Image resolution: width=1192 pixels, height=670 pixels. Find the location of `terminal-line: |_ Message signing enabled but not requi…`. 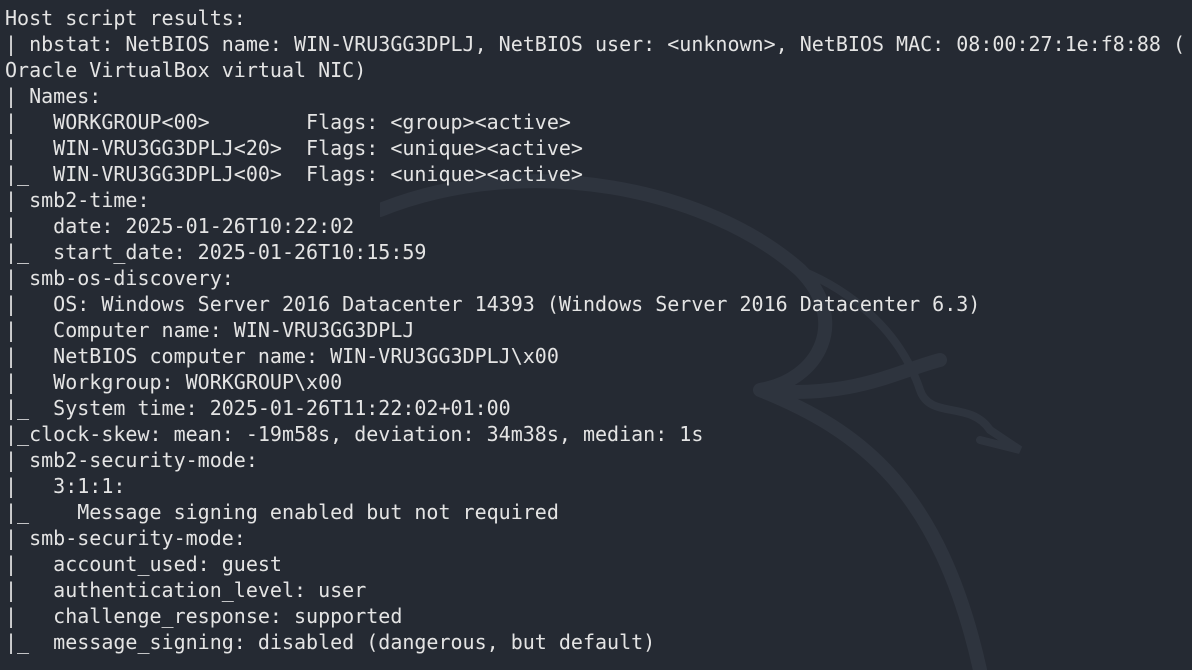

terminal-line: |_ Message signing enabled but not requi… is located at coordinates (282, 512).